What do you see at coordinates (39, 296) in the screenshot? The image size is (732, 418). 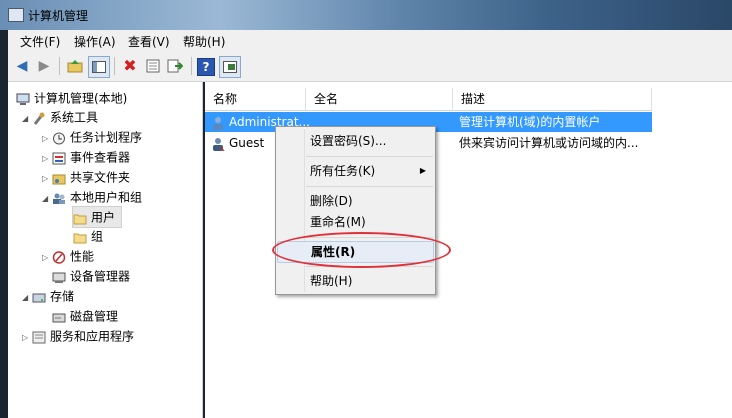 I see `storage-icon` at bounding box center [39, 296].